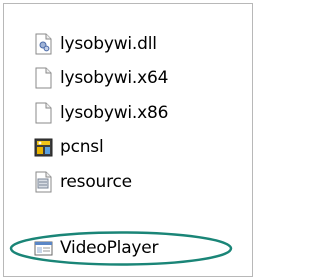 Image resolution: width=320 pixels, height=280 pixels. I want to click on file-item-lysobywi-x64: lysobywi.x64, so click(134, 78).